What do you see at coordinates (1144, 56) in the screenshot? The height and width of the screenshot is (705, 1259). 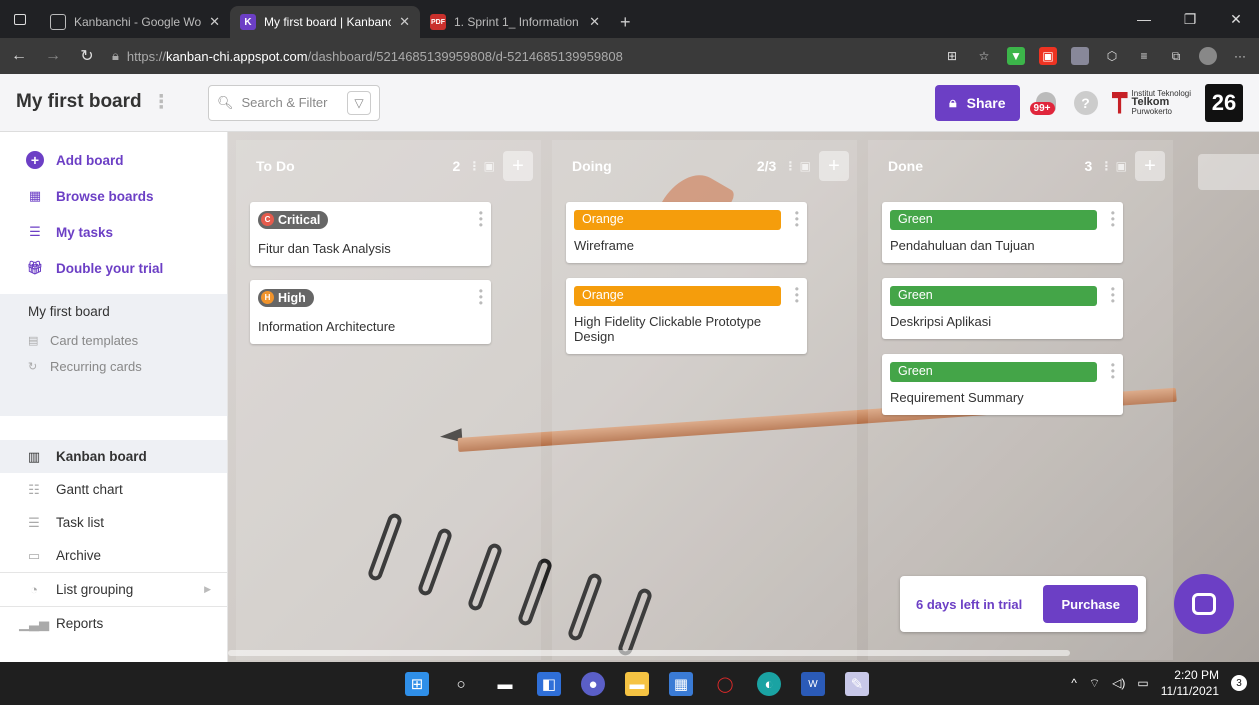 I see `favorites-list-icon: ≡` at bounding box center [1144, 56].